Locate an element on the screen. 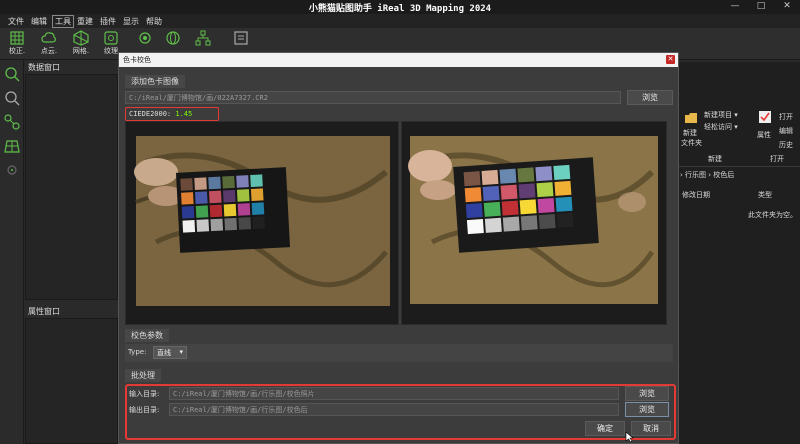  open-button: 打开 is located at coordinates (786, 117).